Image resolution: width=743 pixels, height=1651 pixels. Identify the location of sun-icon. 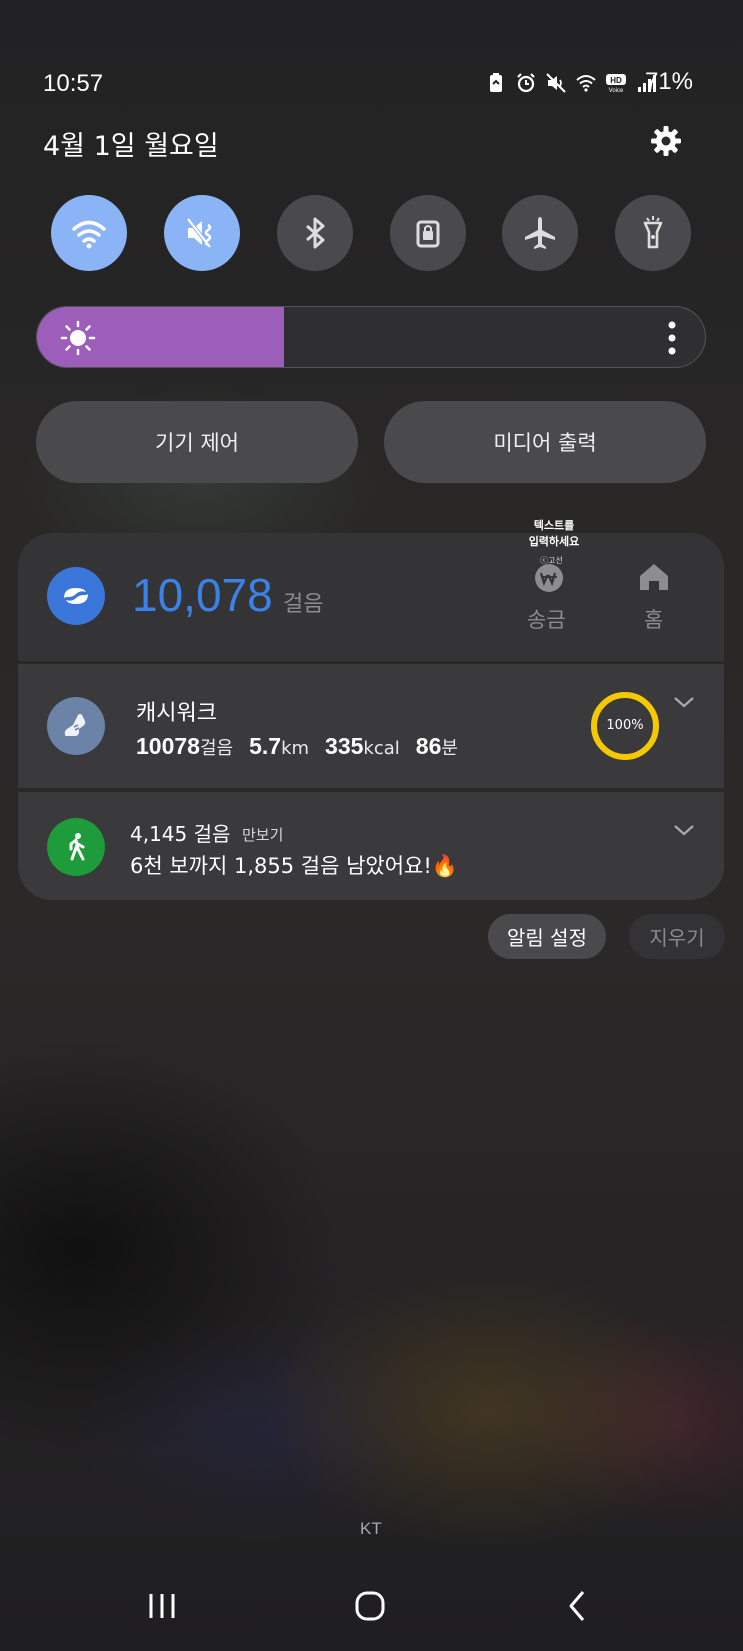
(78, 338).